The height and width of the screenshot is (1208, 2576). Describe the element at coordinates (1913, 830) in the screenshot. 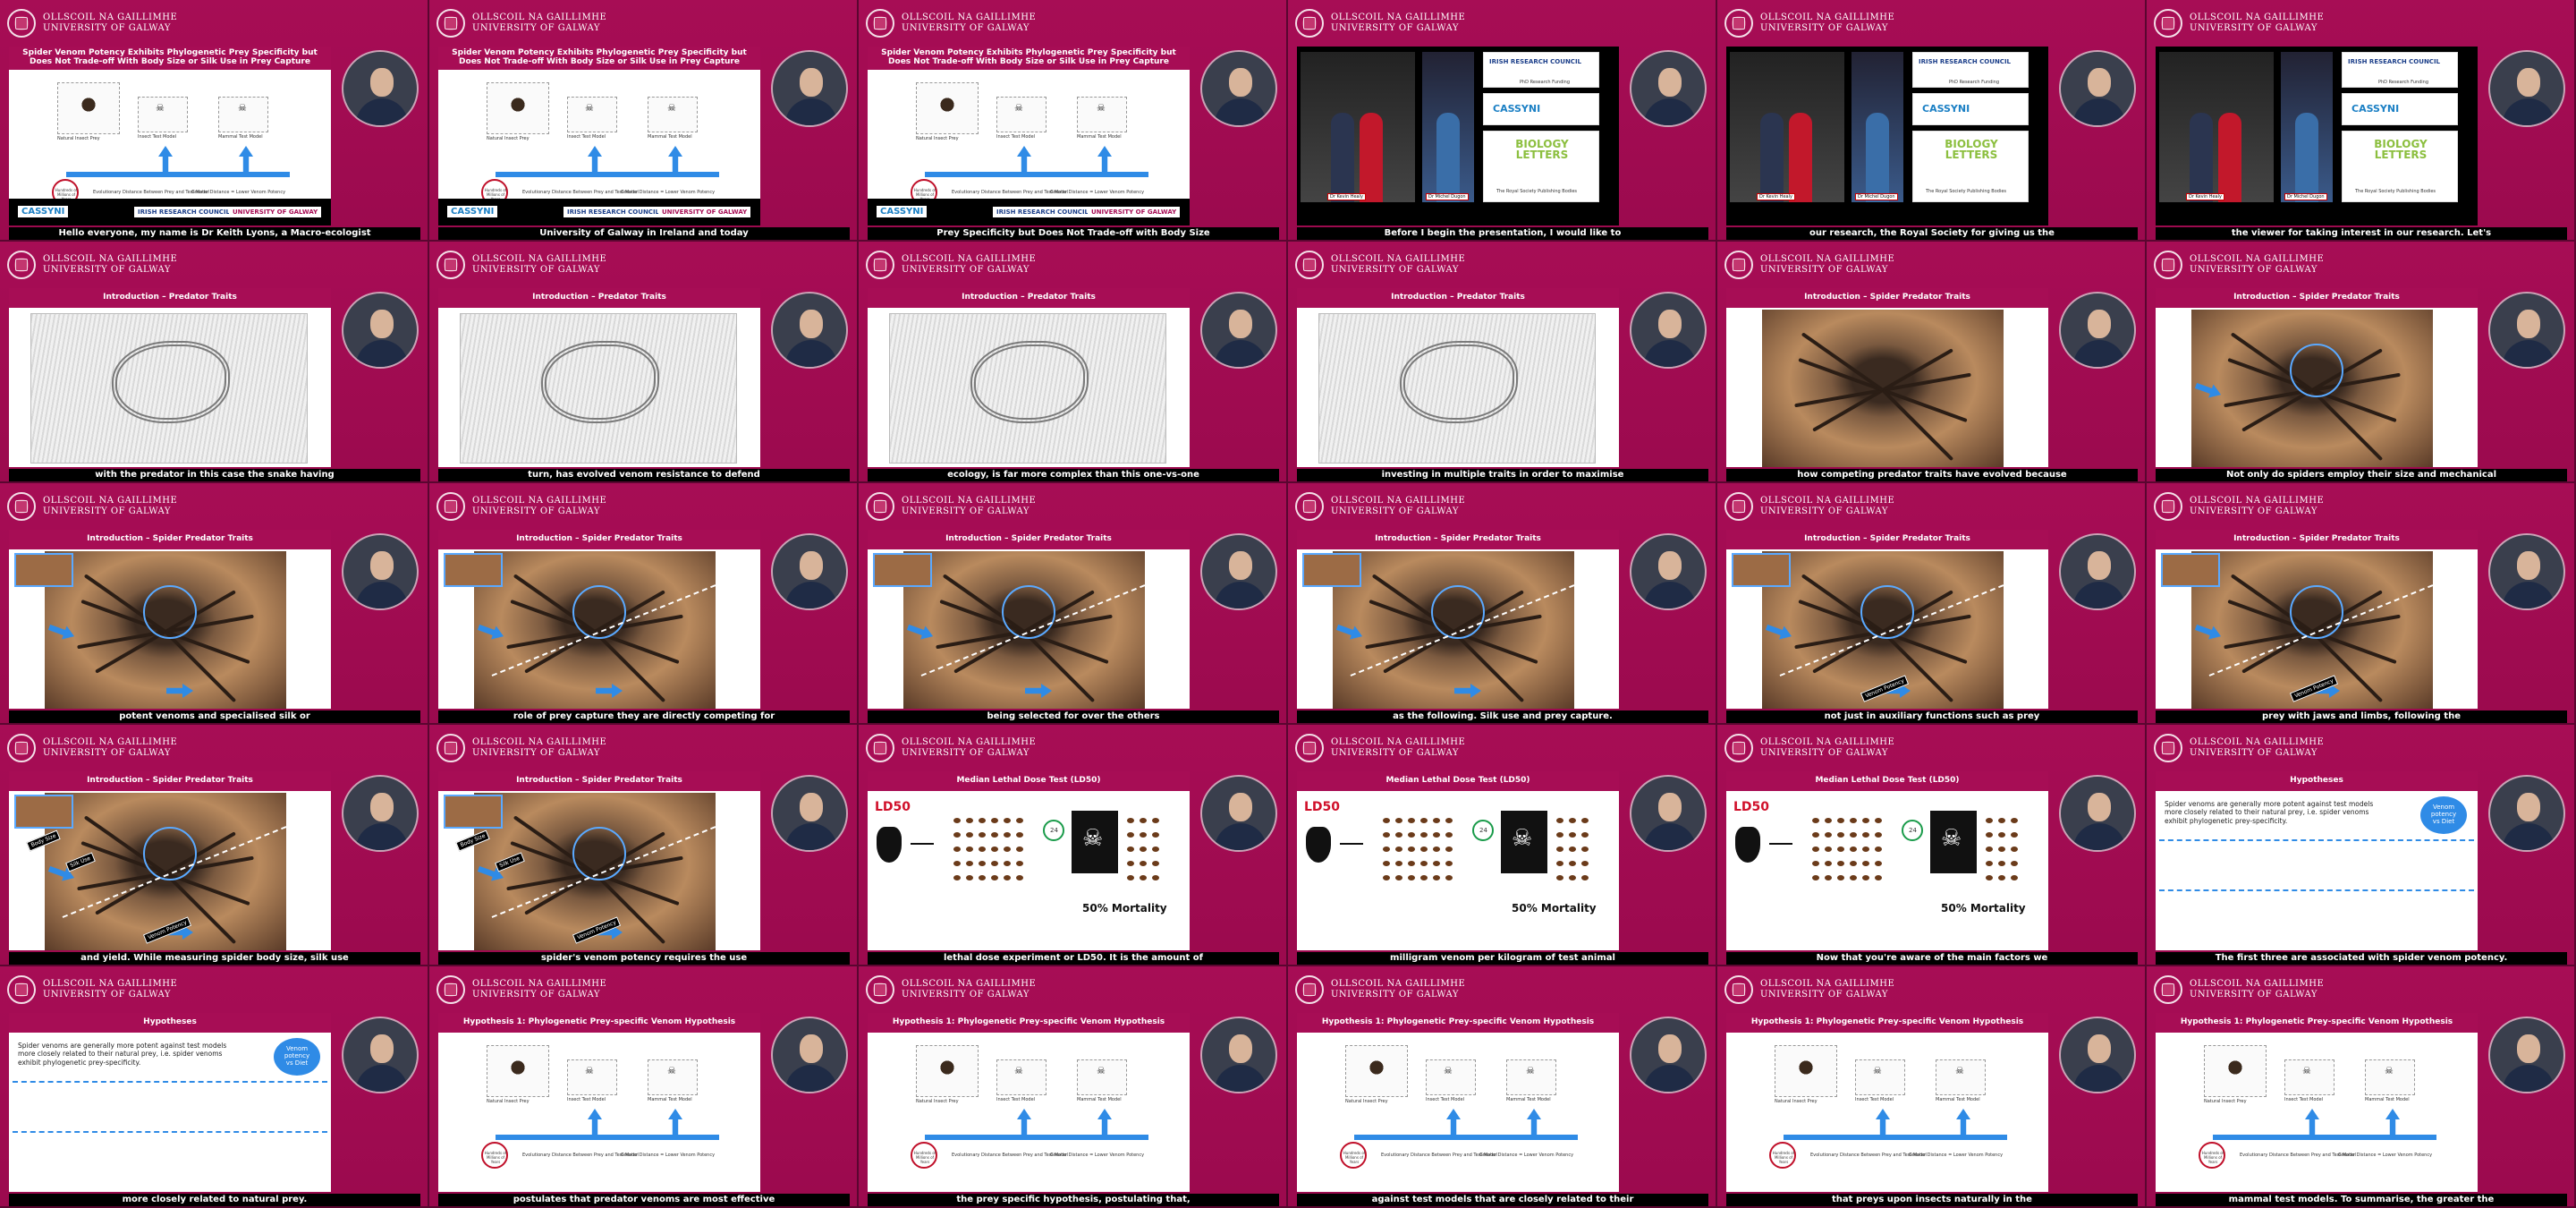

I see `timer-label: 24` at that location.